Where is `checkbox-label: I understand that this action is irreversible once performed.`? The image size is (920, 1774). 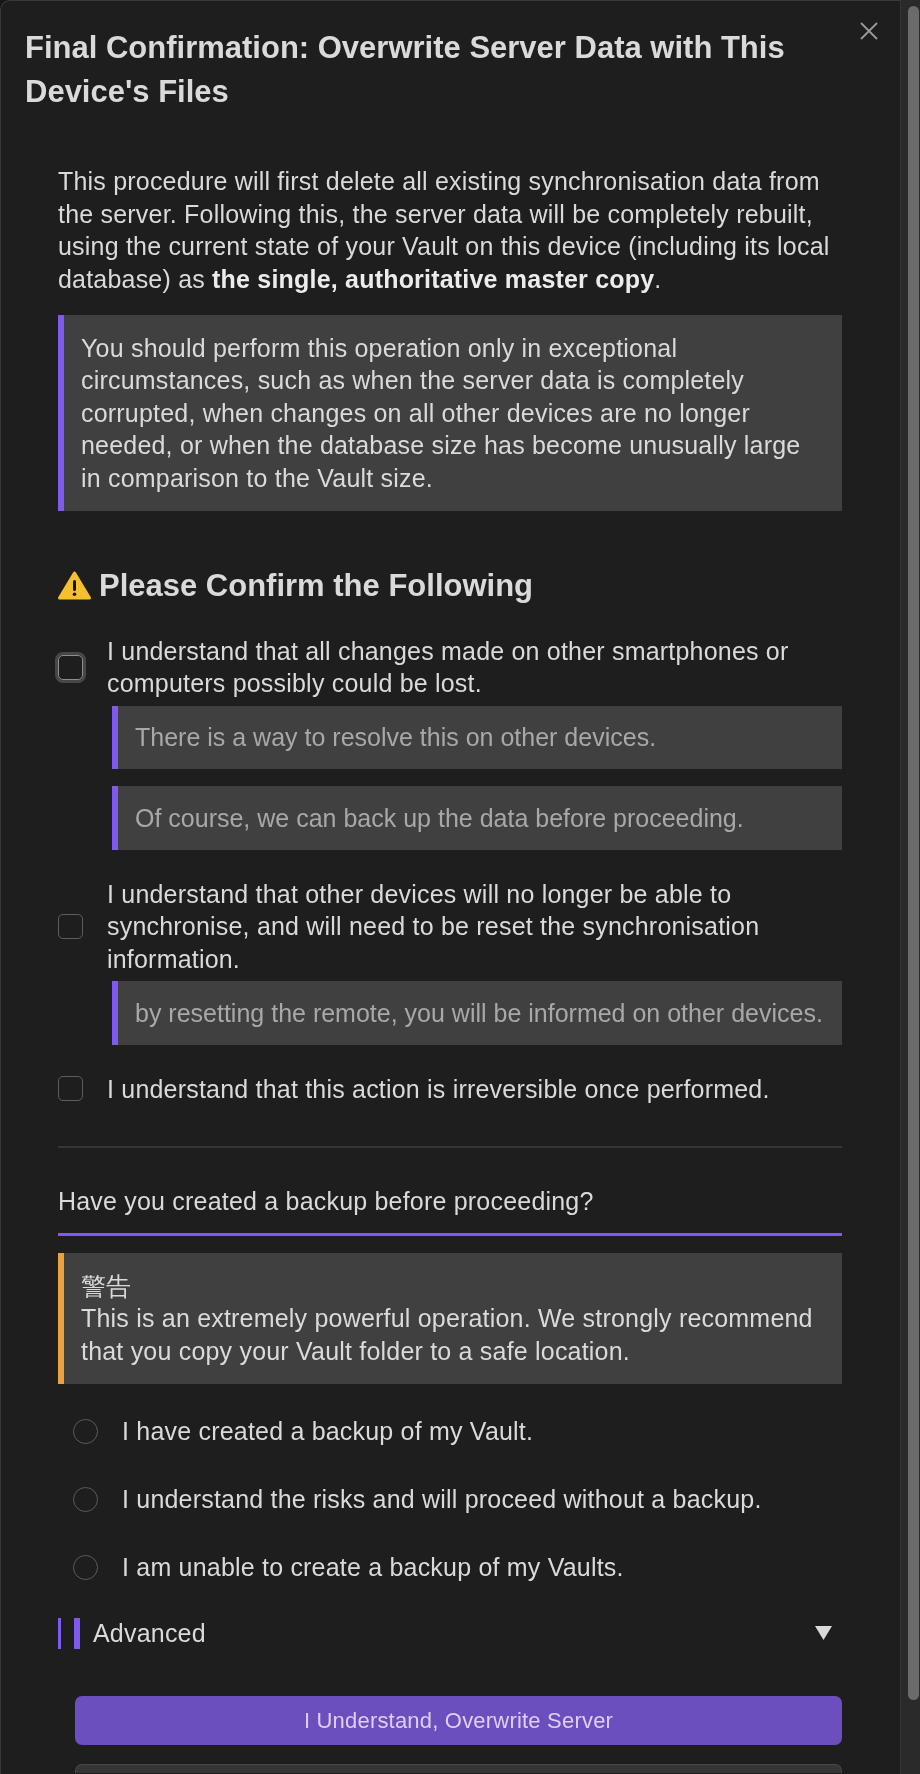 checkbox-label: I understand that this action is irreversible once performed. is located at coordinates (439, 1089).